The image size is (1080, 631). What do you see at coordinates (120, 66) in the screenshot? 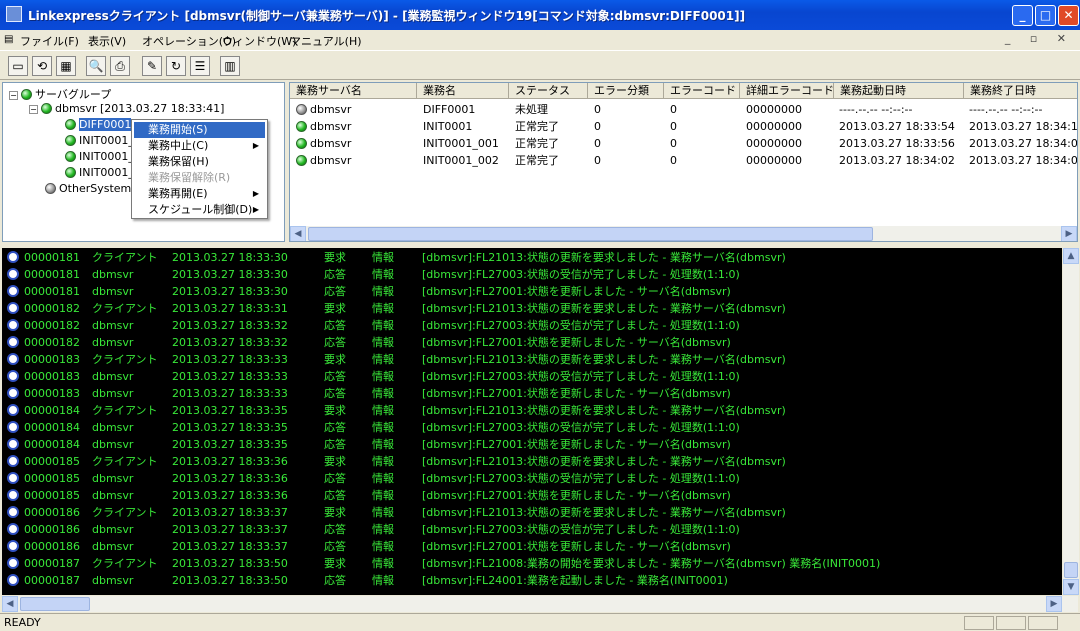
I see `print-icon: ⎙` at bounding box center [120, 66].